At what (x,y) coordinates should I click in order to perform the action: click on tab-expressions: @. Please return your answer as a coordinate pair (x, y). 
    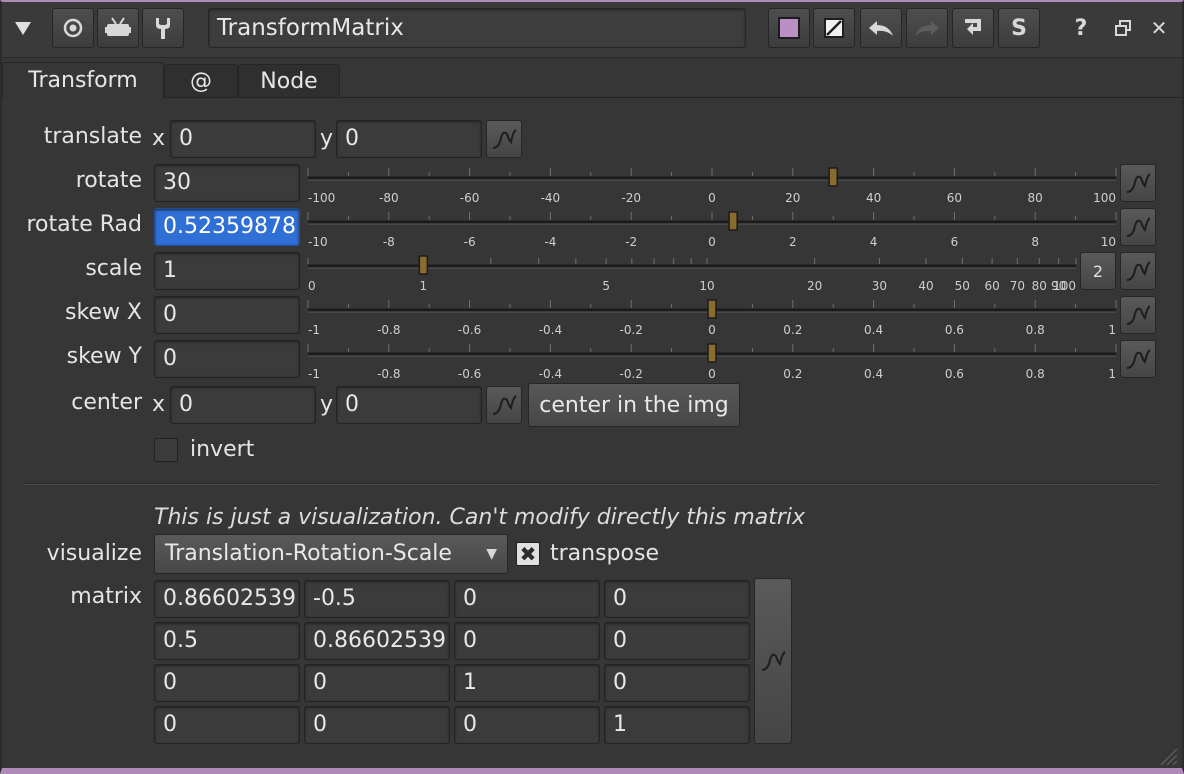
    Looking at the image, I should click on (201, 81).